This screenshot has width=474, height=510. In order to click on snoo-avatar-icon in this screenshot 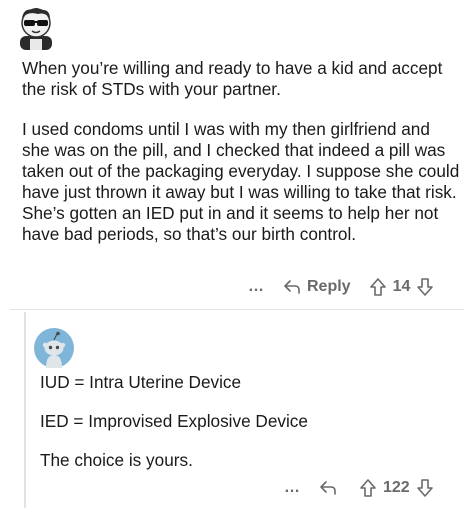, I will do `click(54, 348)`.